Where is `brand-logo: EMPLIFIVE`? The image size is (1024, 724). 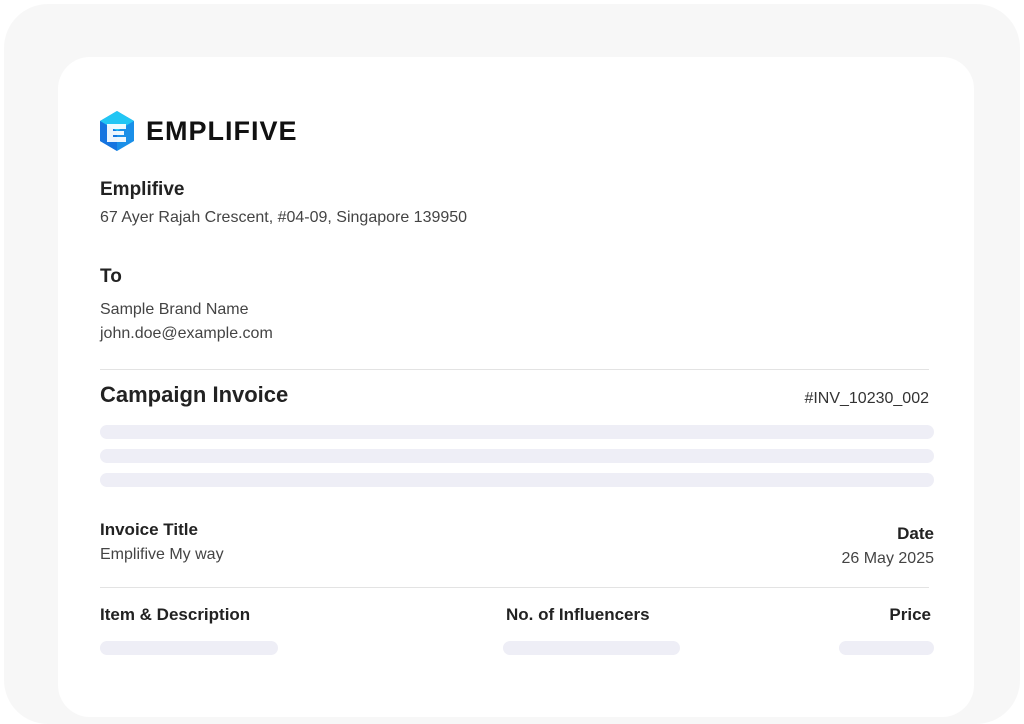
brand-logo: EMPLIFIVE is located at coordinates (198, 131).